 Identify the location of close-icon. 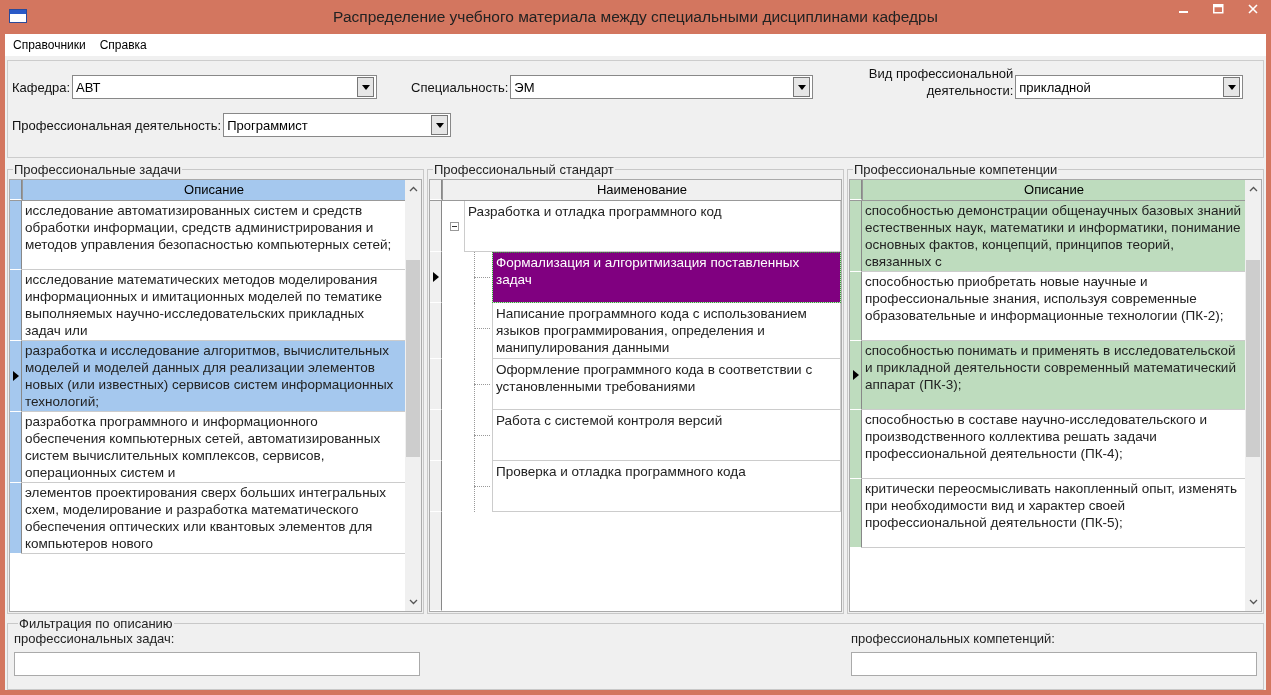
(1253, 9).